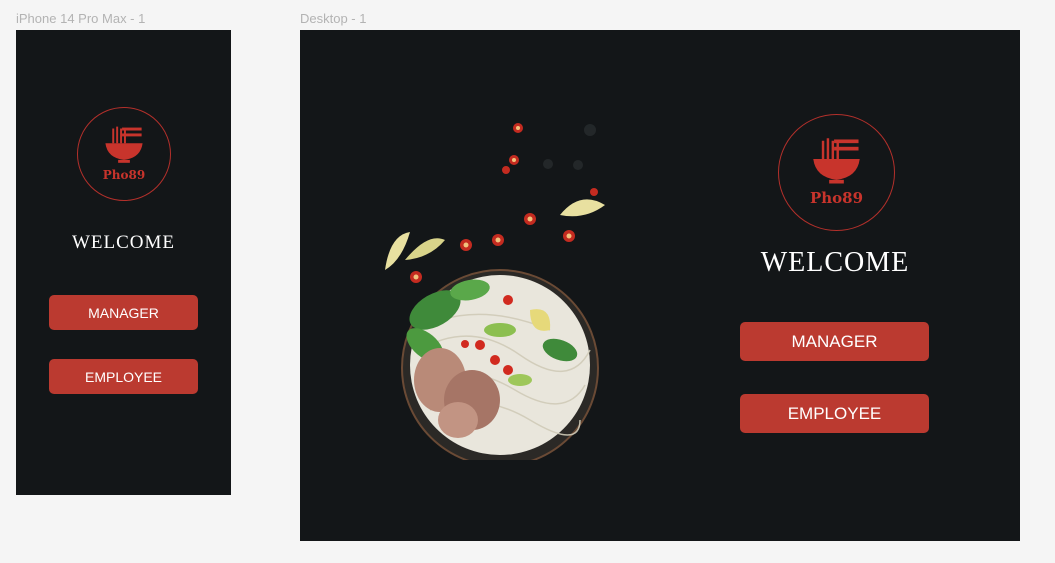  Describe the element at coordinates (333, 18) in the screenshot. I see `desktop-frame-label: Desktop - 1` at that location.